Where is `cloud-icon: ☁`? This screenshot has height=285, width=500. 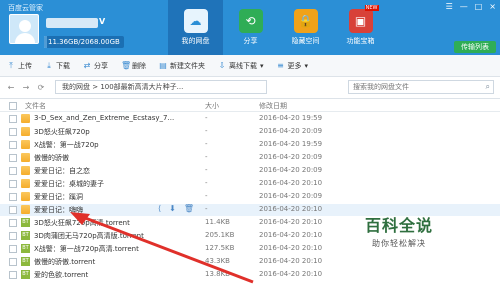
cloud-icon: ☁ is located at coordinates (195, 21).